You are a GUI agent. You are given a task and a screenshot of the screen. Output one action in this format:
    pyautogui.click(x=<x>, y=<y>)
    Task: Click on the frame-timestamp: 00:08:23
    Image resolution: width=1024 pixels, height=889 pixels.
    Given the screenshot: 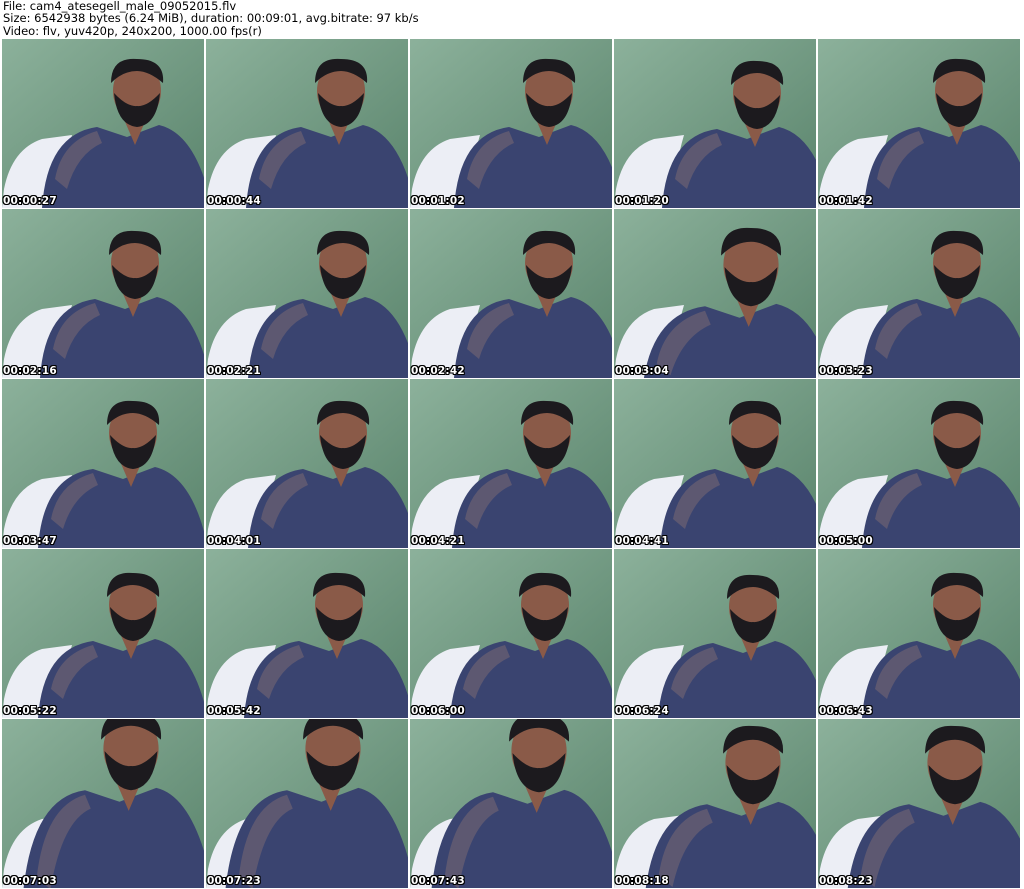 What is the action you would take?
    pyautogui.click(x=846, y=881)
    